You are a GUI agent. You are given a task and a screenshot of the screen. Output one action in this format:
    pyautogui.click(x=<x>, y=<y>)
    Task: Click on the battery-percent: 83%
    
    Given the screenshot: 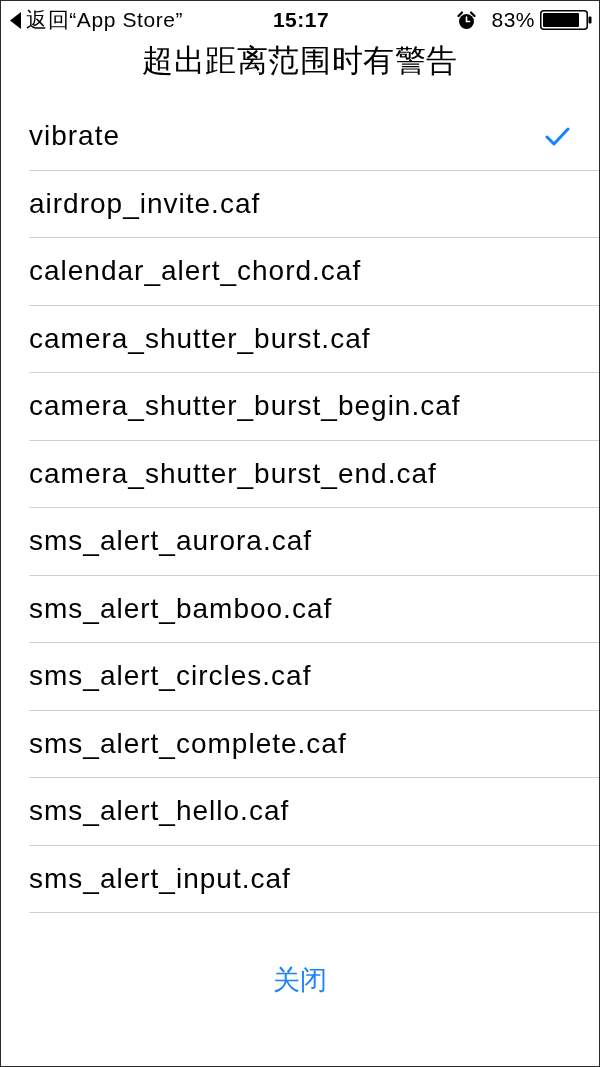 What is the action you would take?
    pyautogui.click(x=513, y=20)
    